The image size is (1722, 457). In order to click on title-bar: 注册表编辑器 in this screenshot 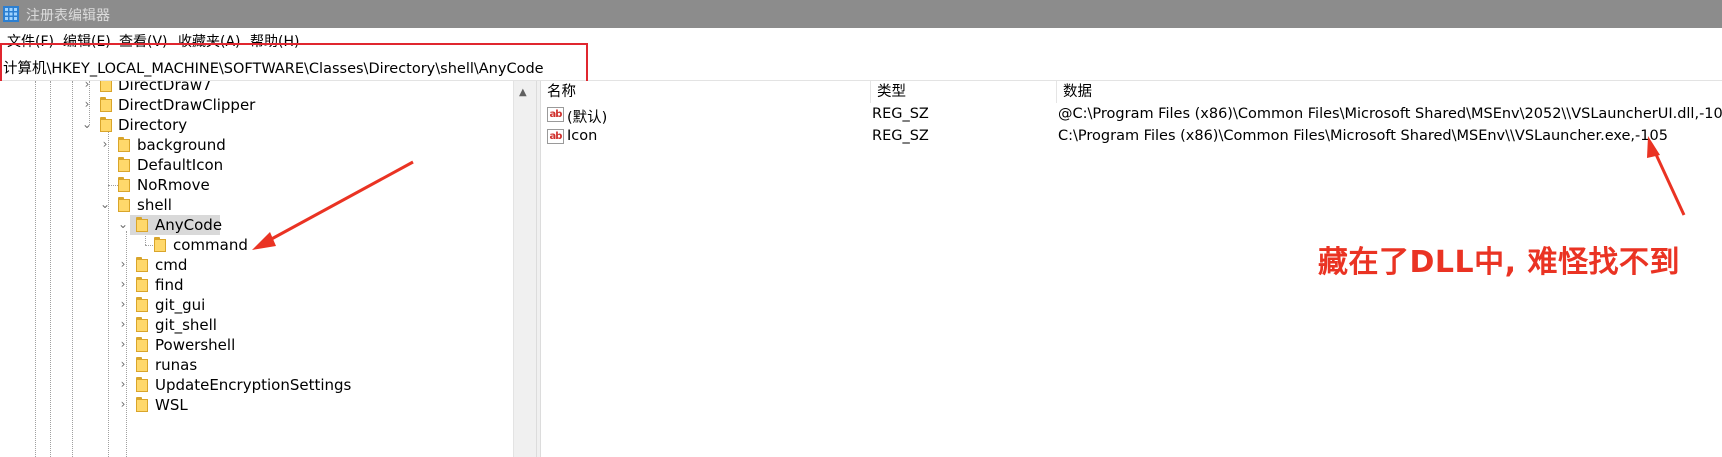, I will do `click(861, 14)`.